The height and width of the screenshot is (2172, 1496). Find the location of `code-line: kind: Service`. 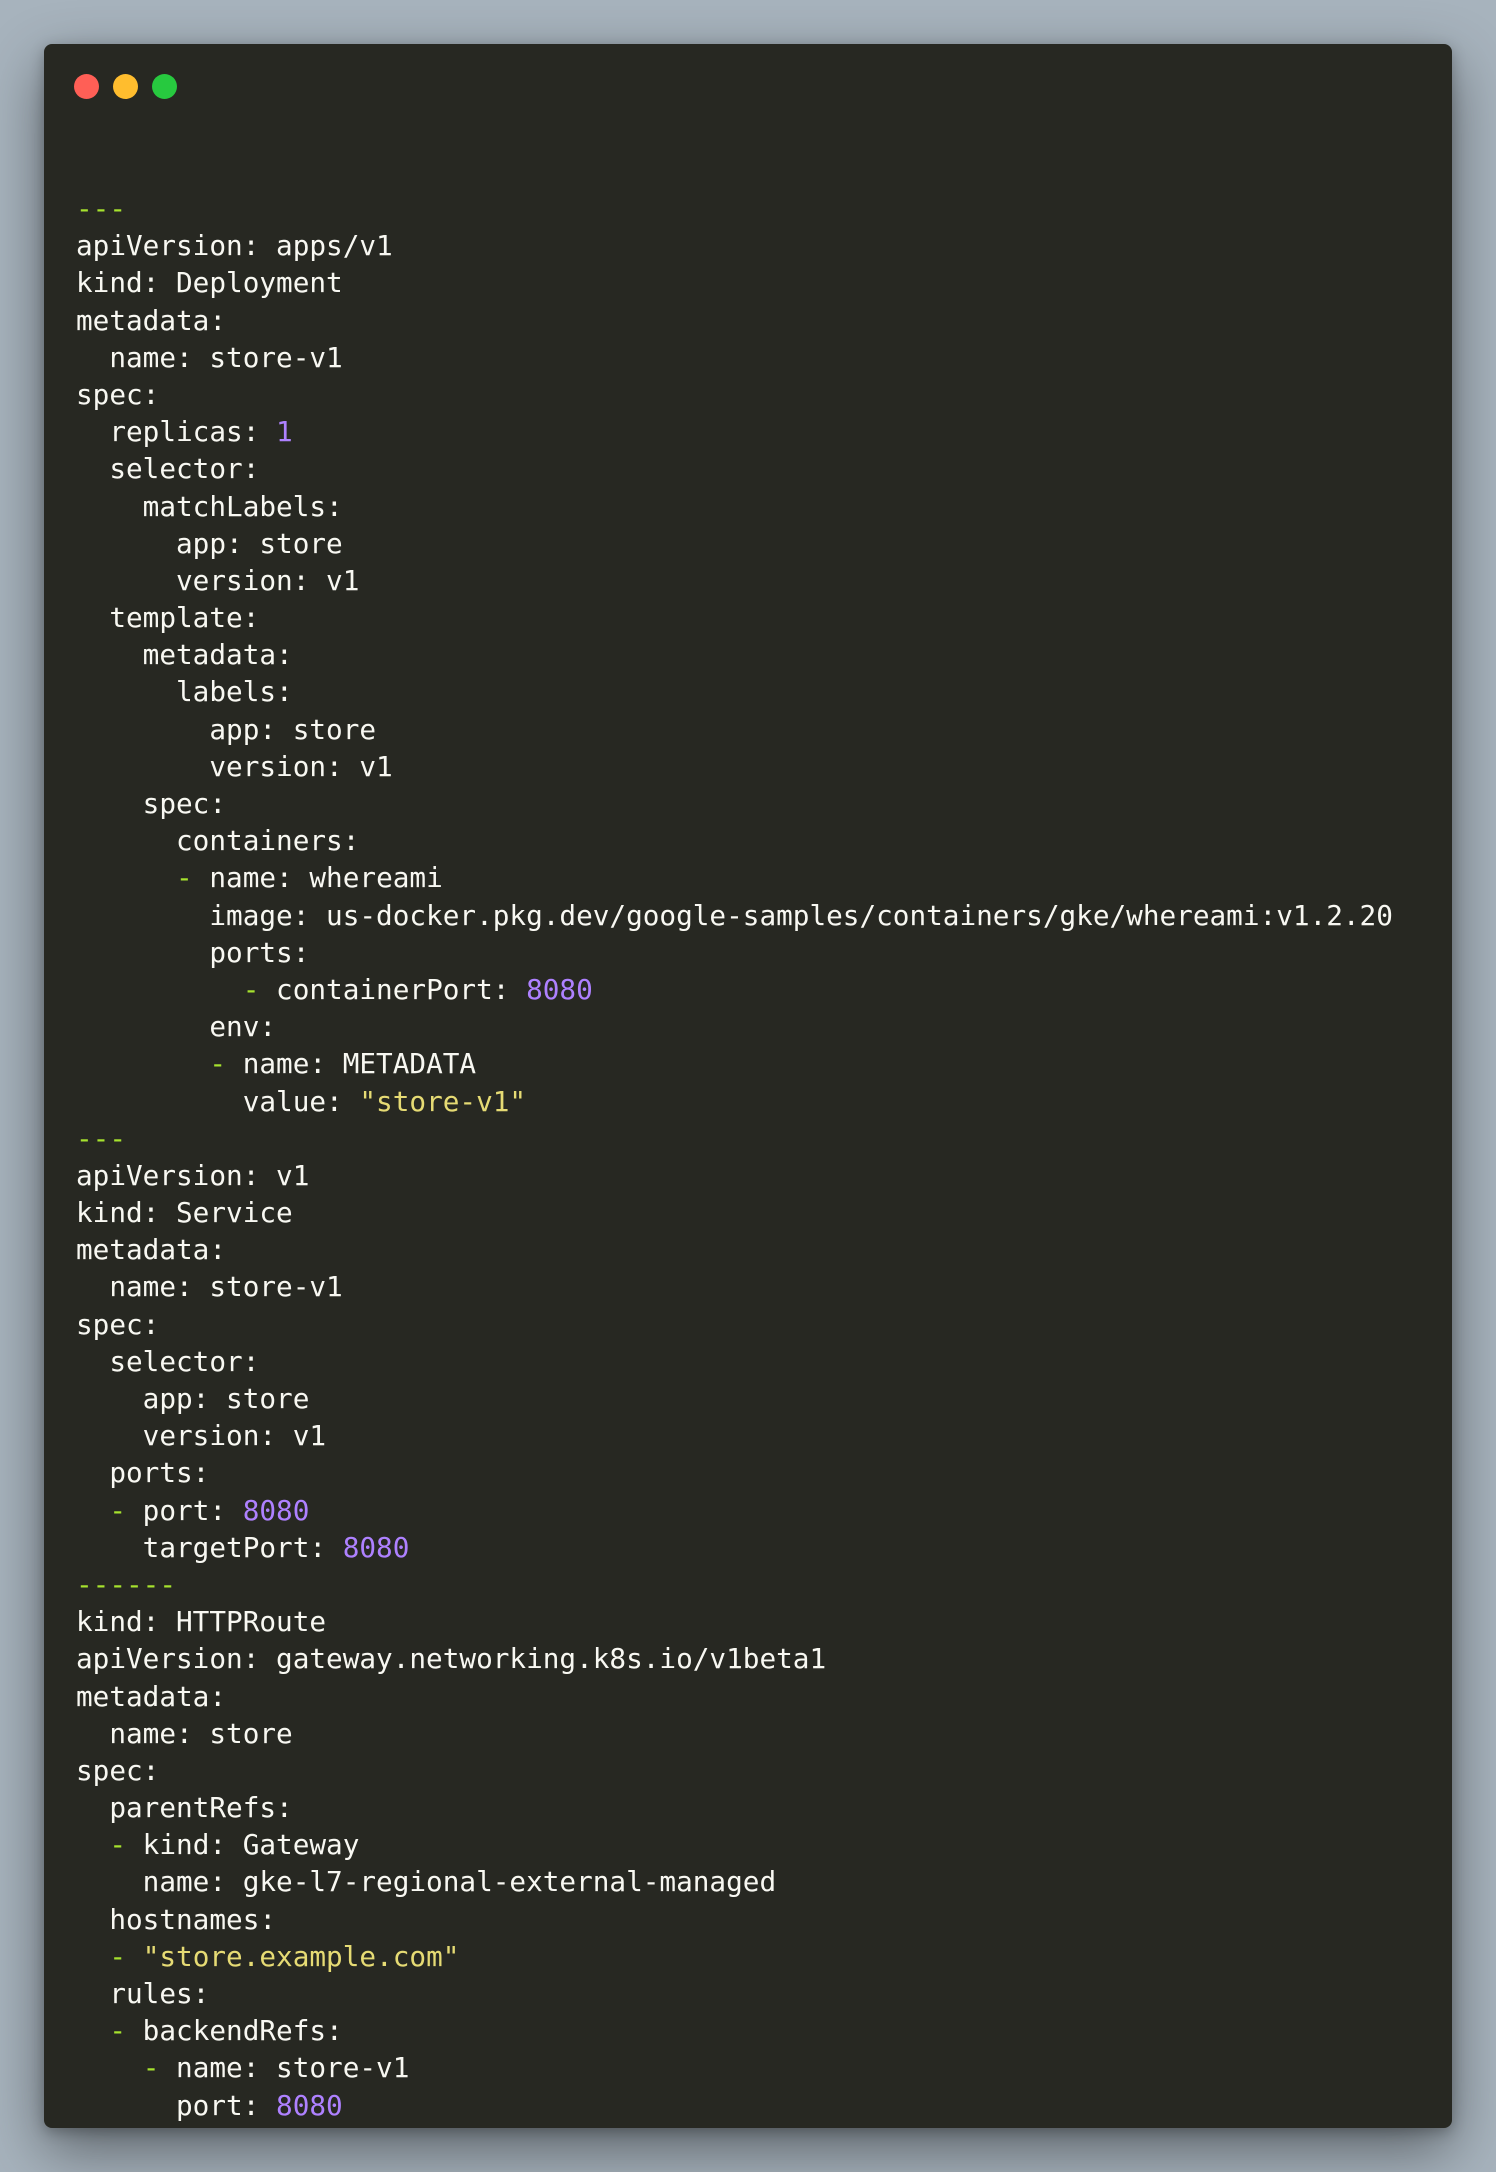

code-line: kind: Service is located at coordinates (734, 1212).